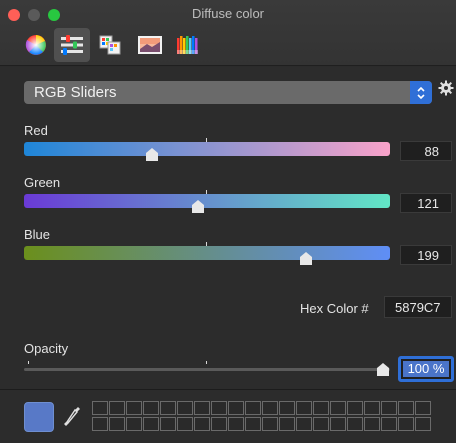 The width and height of the screenshot is (456, 443). What do you see at coordinates (207, 201) in the screenshot?
I see `green-slider-track` at bounding box center [207, 201].